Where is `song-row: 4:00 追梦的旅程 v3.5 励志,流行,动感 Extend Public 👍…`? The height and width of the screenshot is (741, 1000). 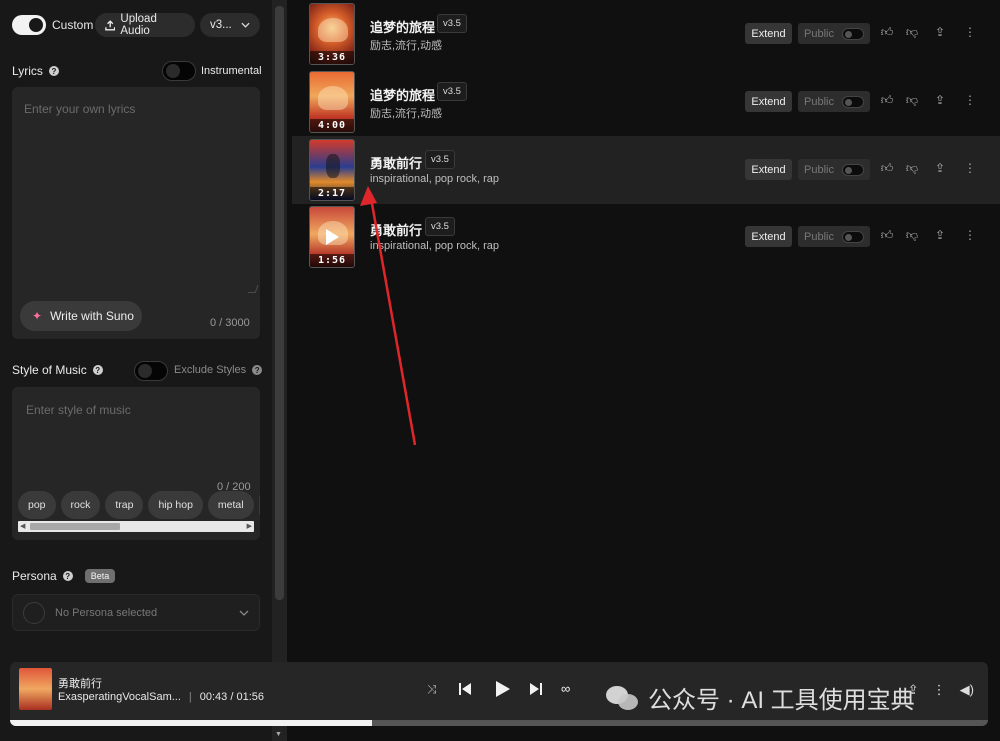 song-row: 4:00 追梦的旅程 v3.5 励志,流行,动感 Extend Public 👍… is located at coordinates (646, 102).